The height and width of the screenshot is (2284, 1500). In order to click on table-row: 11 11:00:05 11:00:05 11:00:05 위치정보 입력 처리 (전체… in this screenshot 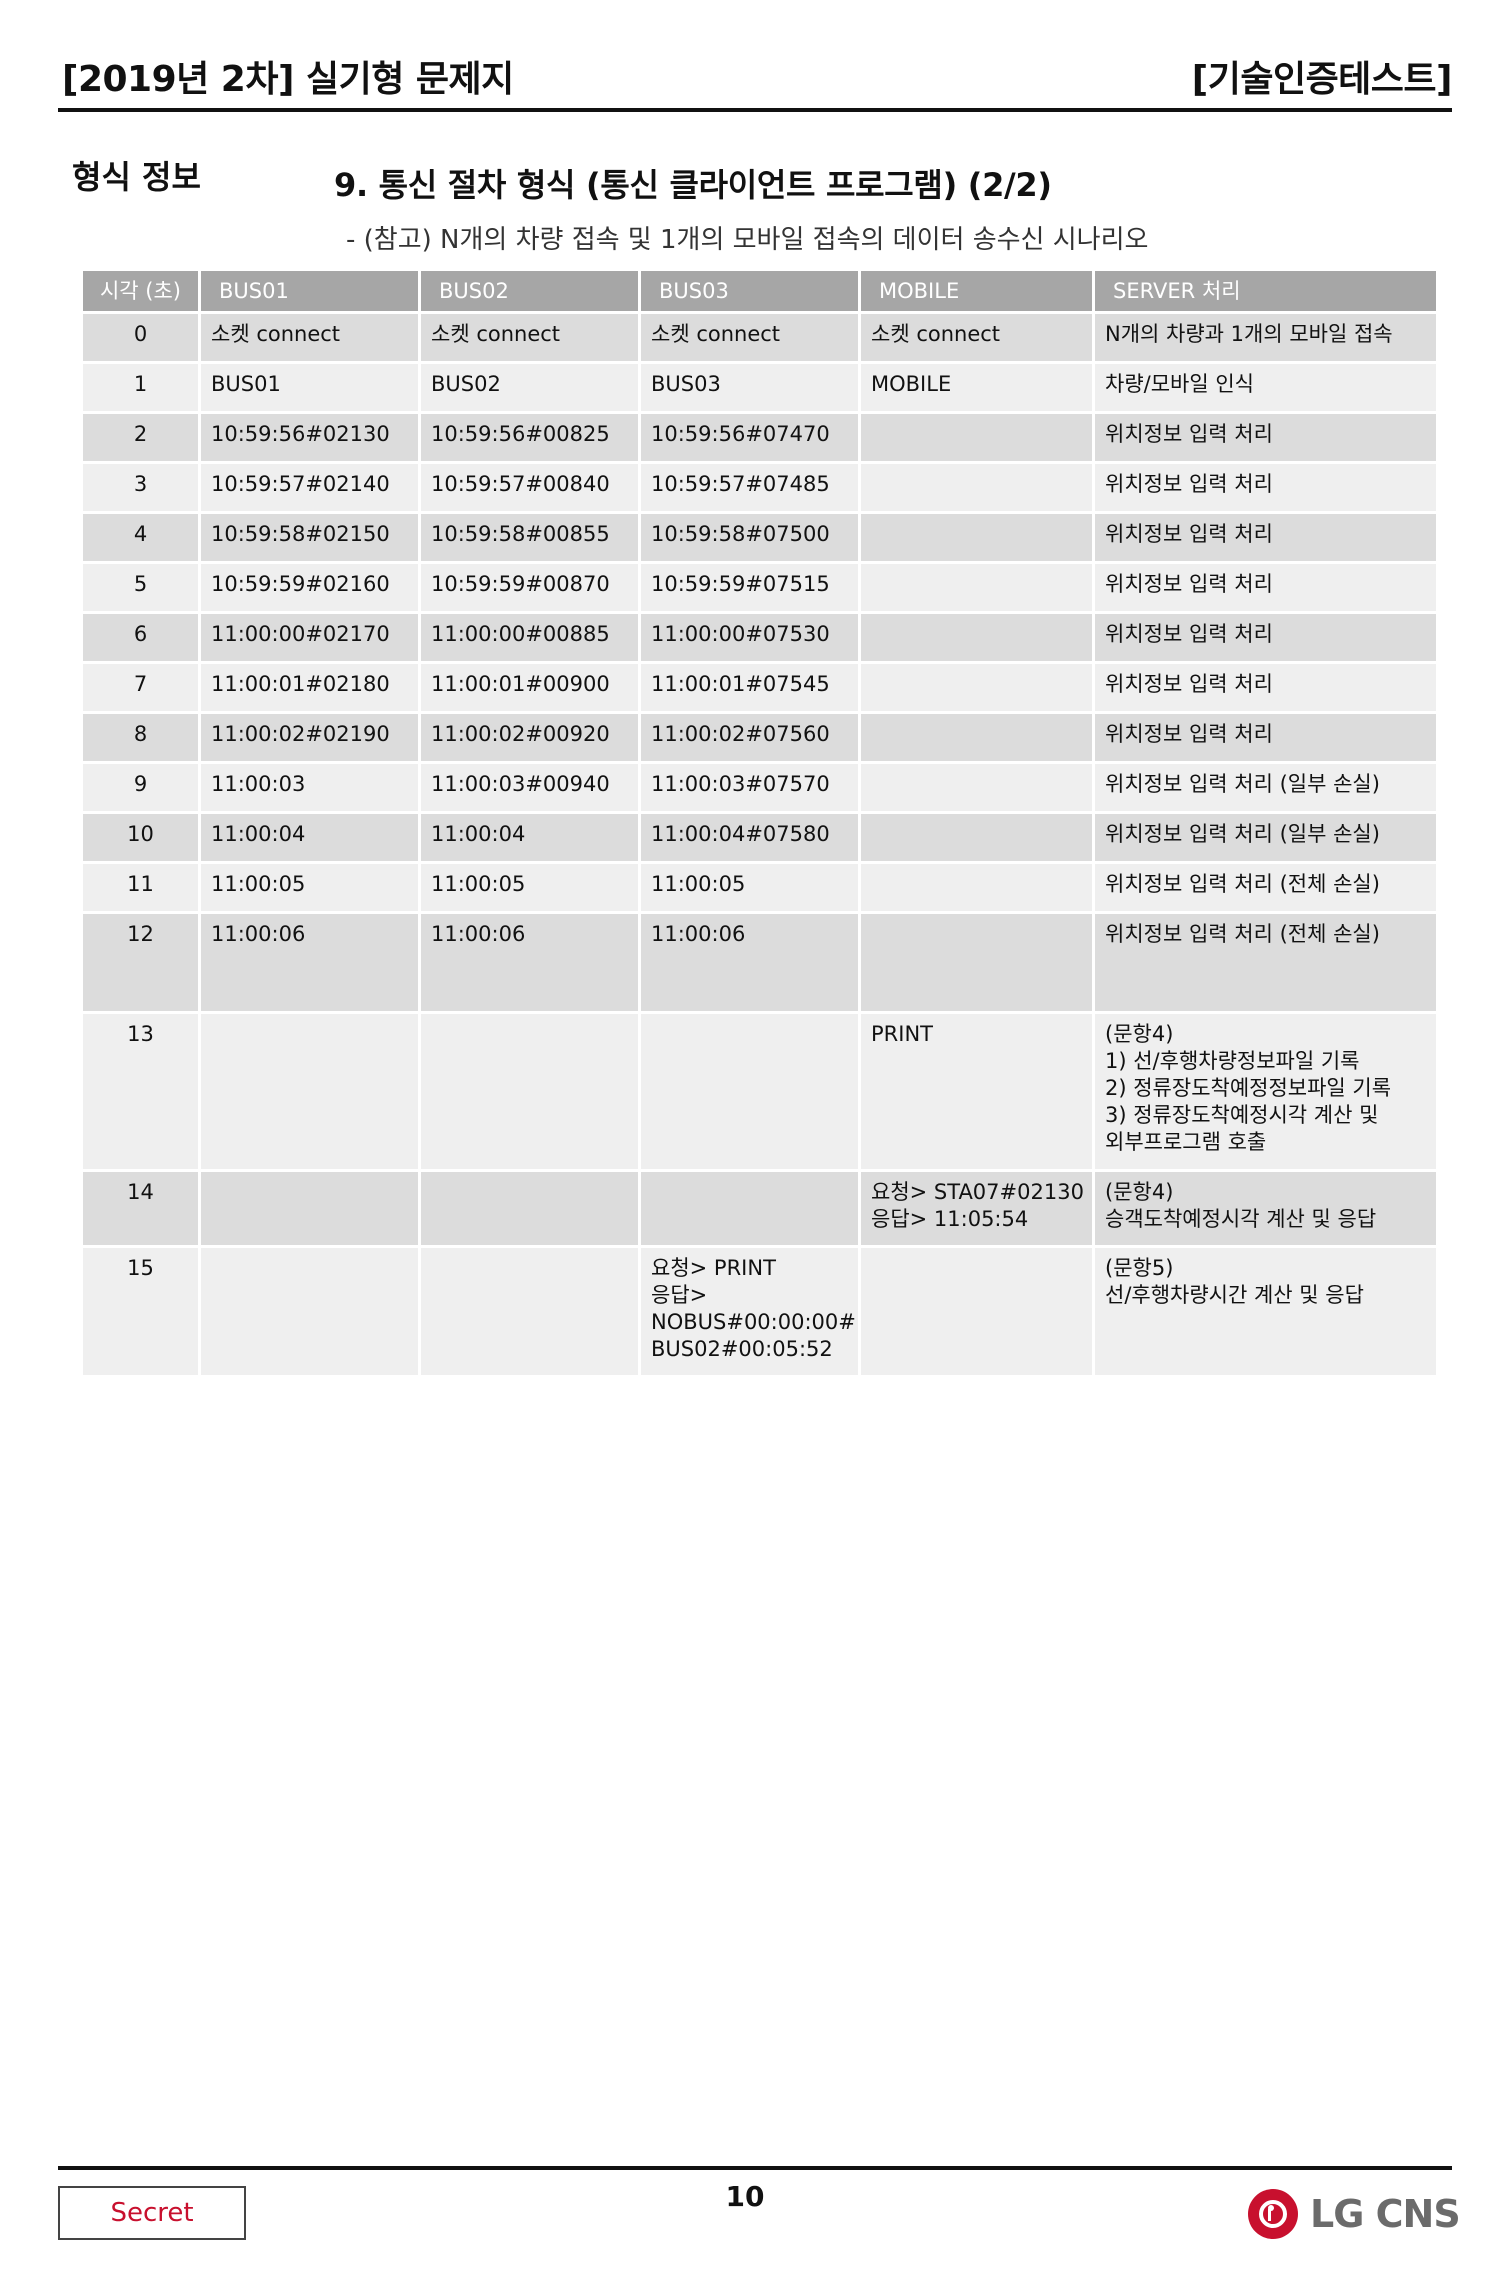, I will do `click(759, 887)`.